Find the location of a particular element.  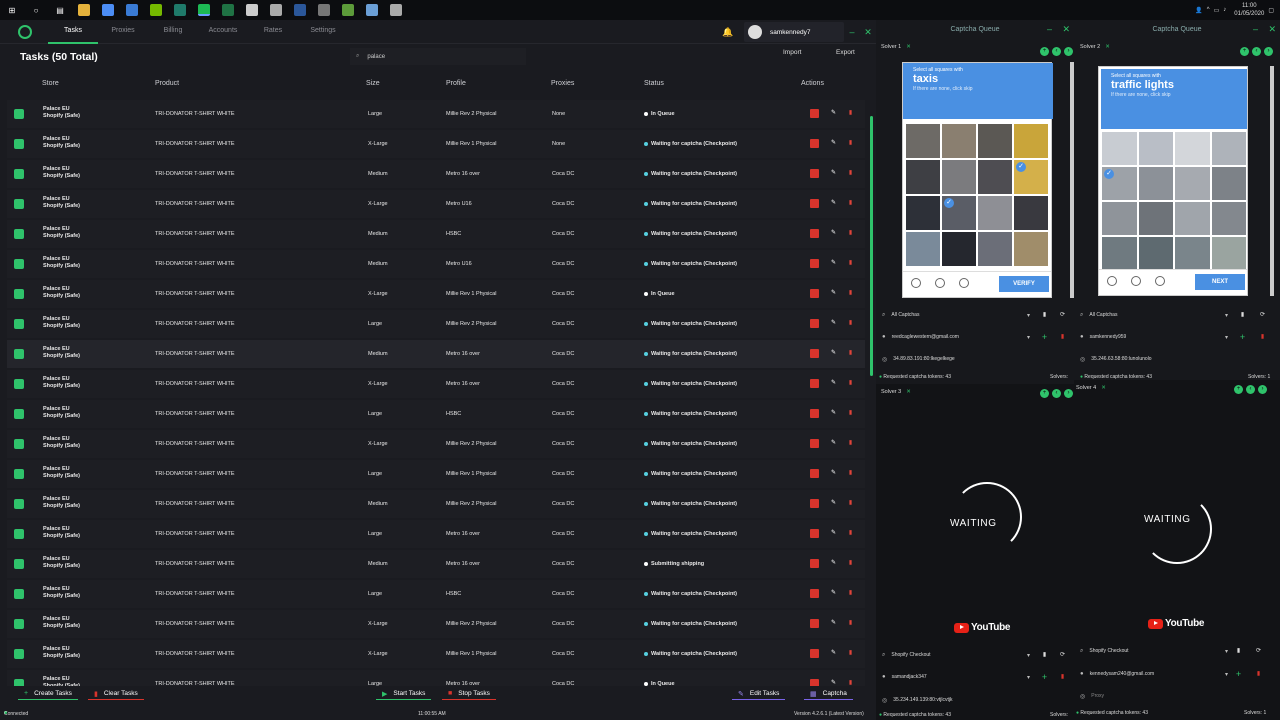

proxy-field: ◎ 35.246.63.58:80:lunolunolo is located at coordinates (1155, 359).